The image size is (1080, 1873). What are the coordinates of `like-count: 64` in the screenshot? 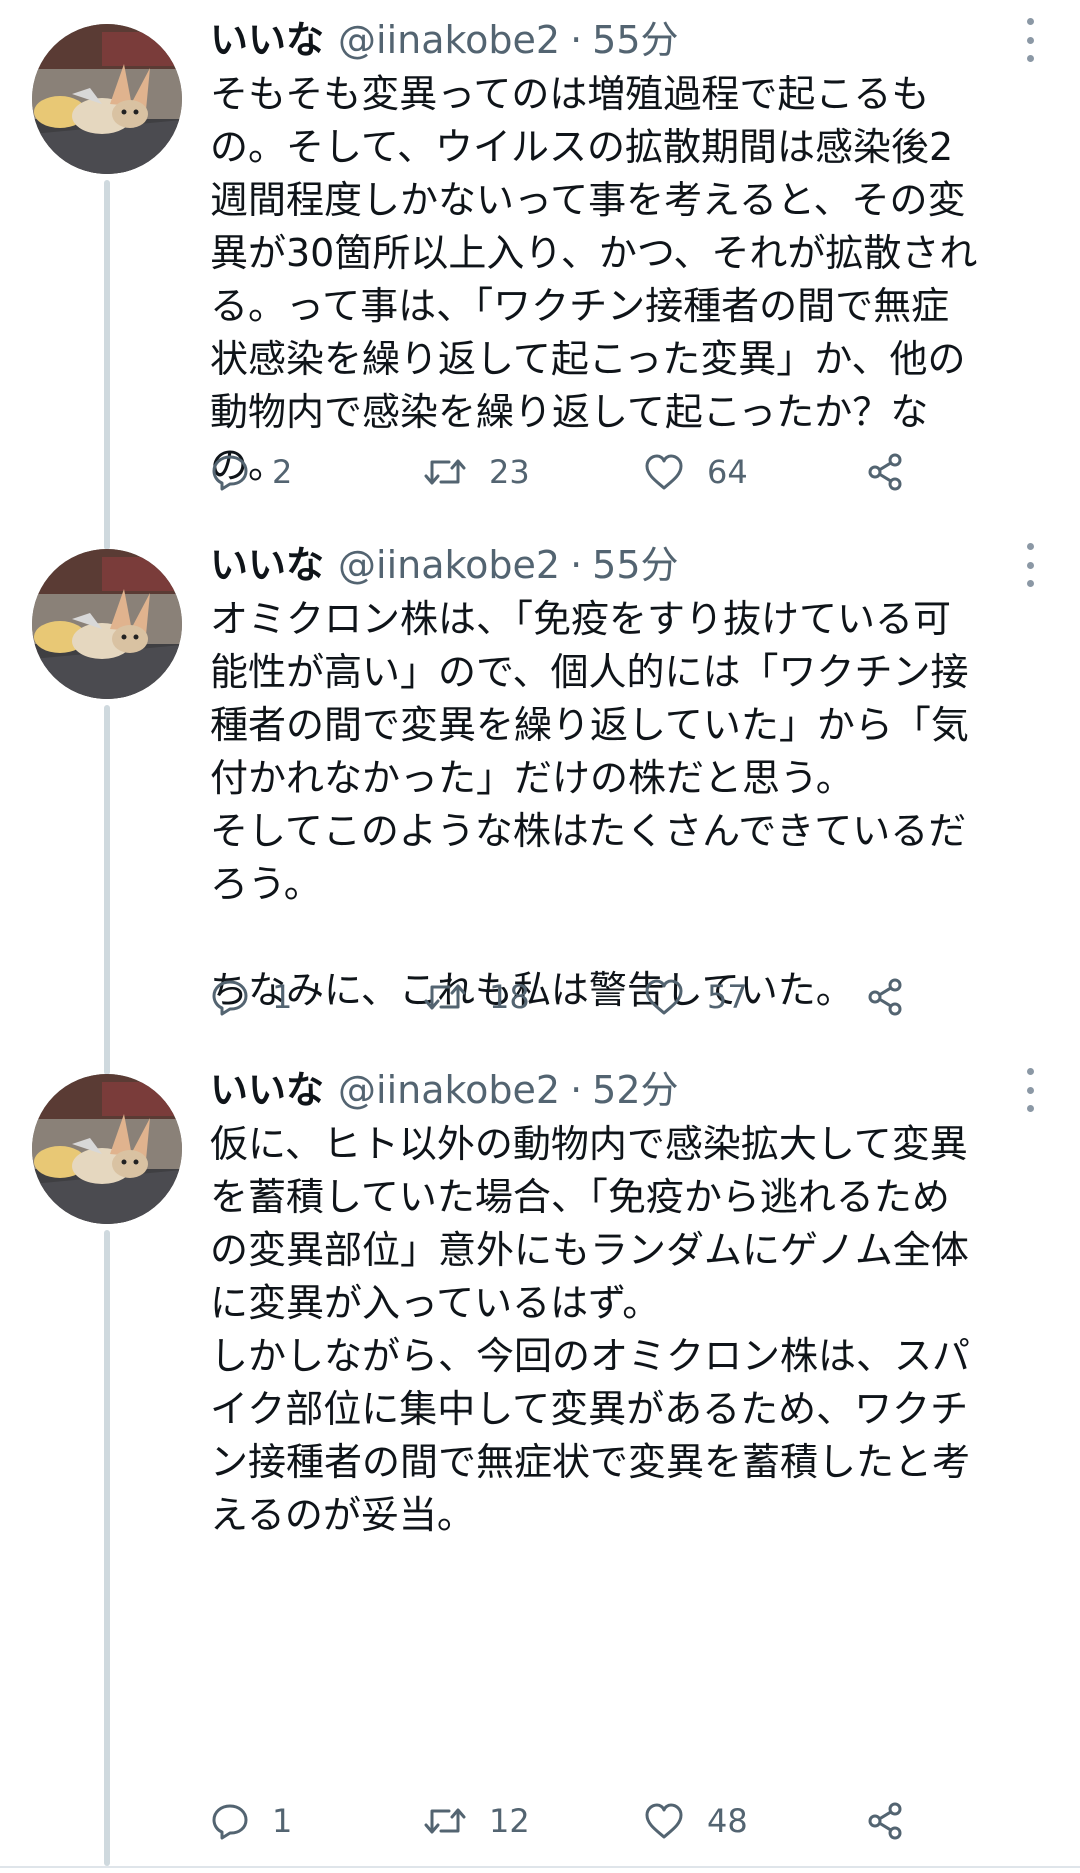 It's located at (727, 472).